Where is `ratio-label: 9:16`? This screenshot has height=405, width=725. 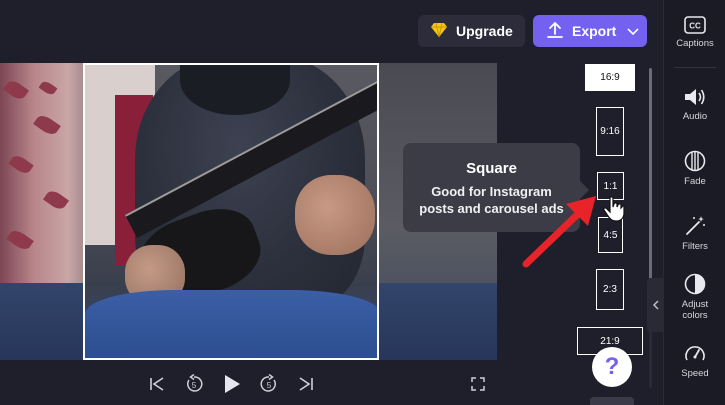
ratio-label: 9:16 is located at coordinates (610, 131).